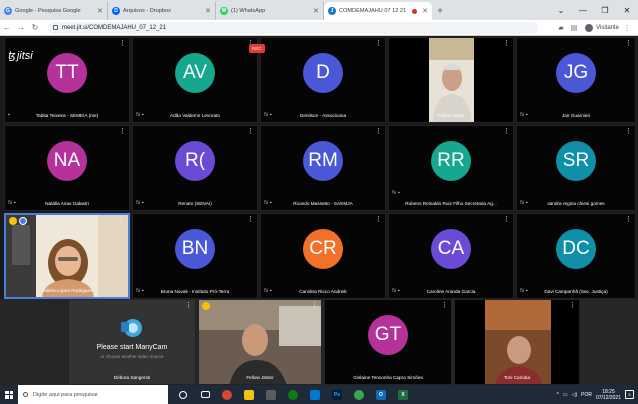  I want to click on browser-menu-icon: ⋮, so click(627, 28).